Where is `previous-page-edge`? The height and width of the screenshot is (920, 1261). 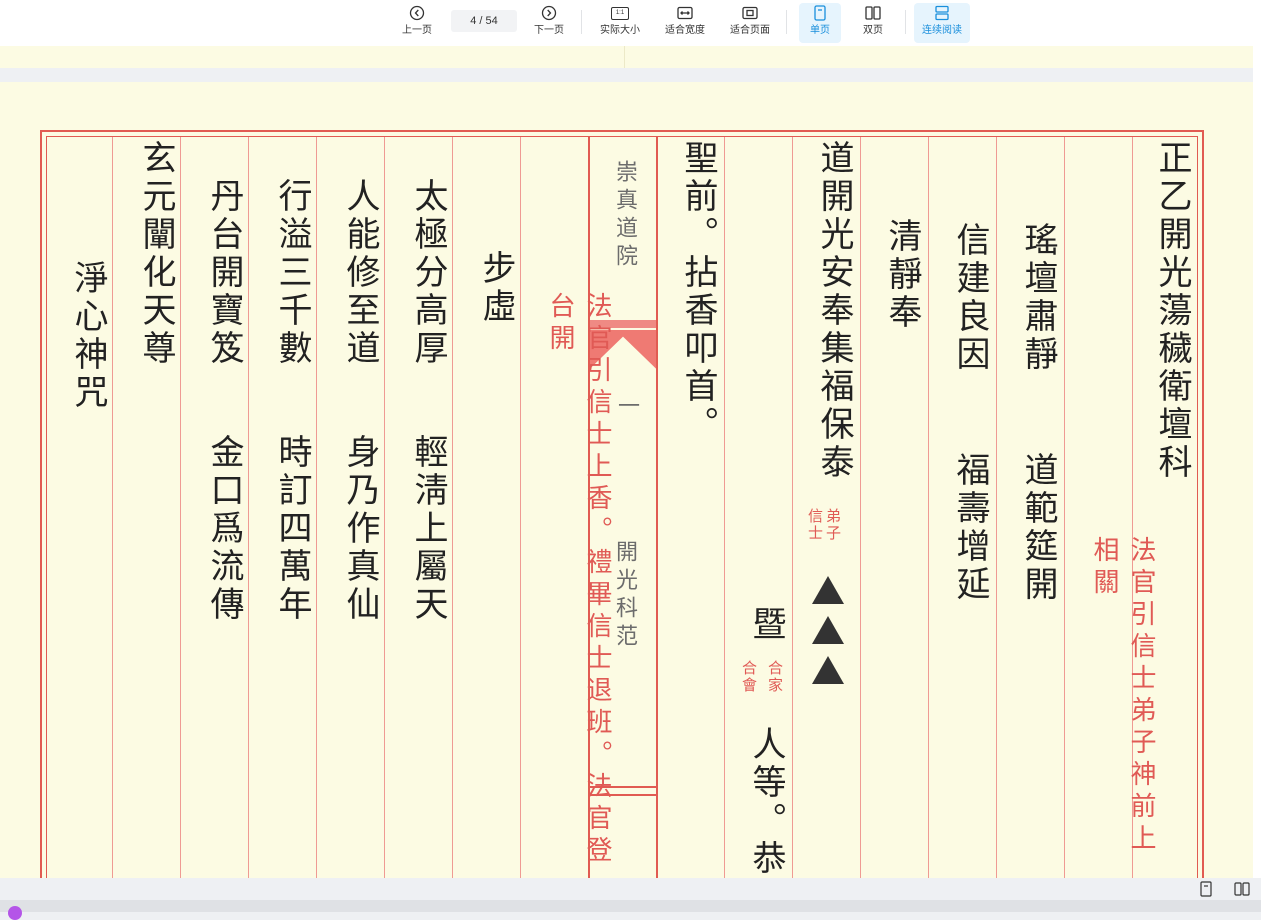 previous-page-edge is located at coordinates (626, 57).